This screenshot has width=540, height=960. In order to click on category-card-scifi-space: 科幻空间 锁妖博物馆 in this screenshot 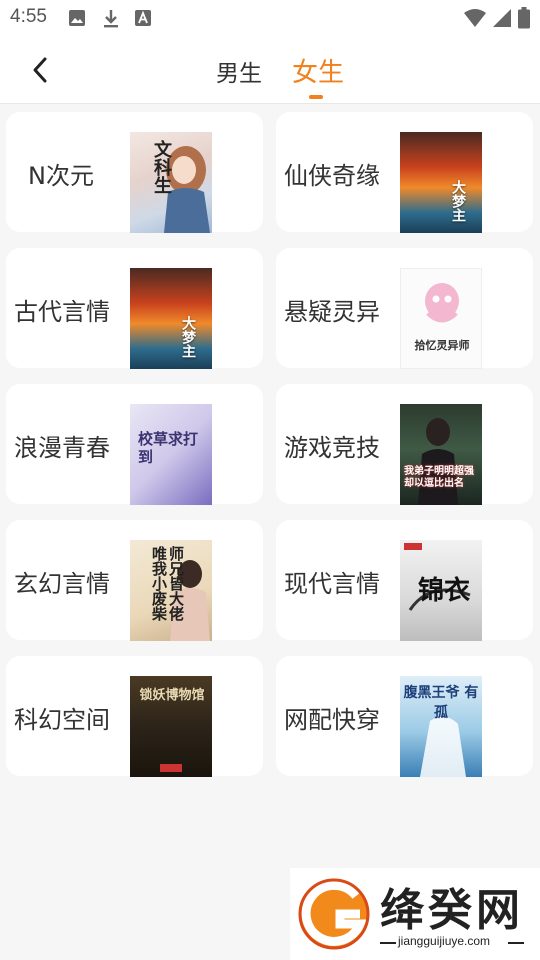, I will do `click(134, 716)`.